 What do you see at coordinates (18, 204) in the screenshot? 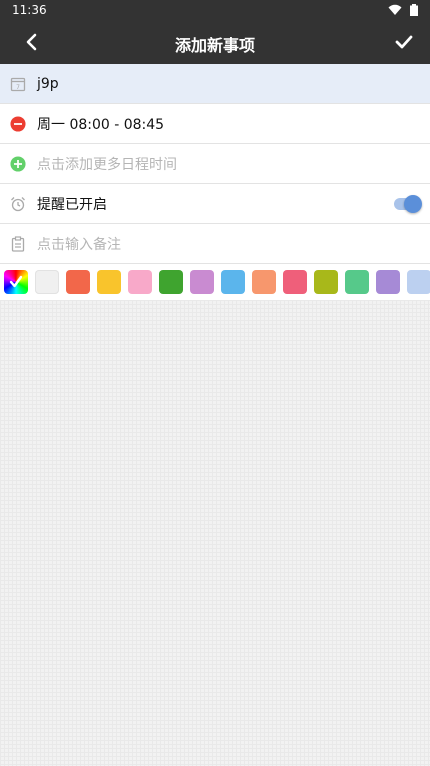
I see `alarm-clock-icon` at bounding box center [18, 204].